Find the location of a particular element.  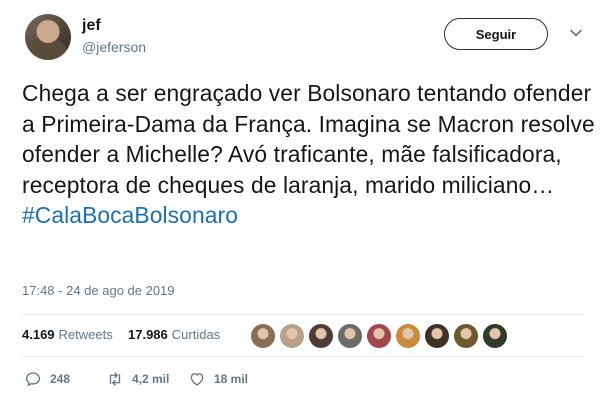

hashtag-link: #CalaBocaBolsonaro is located at coordinates (130, 215).